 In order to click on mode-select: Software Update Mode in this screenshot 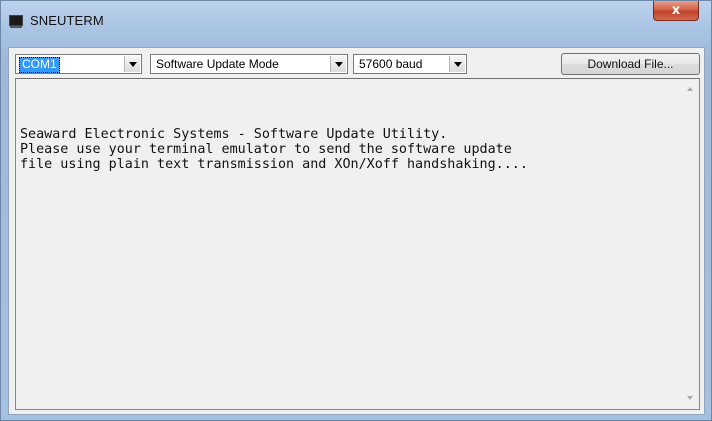, I will do `click(249, 64)`.